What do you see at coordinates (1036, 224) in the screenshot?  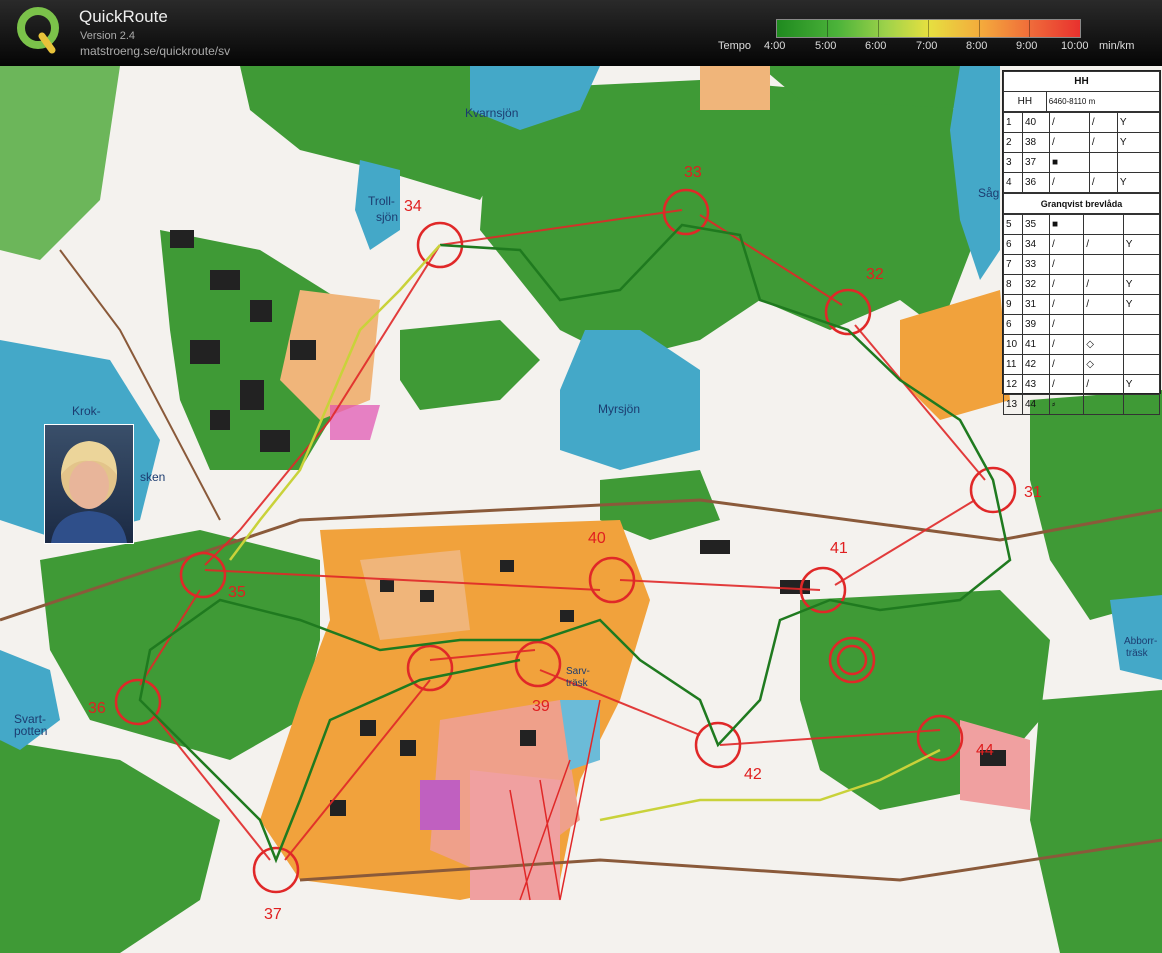 I see `legend-control-code: 35` at bounding box center [1036, 224].